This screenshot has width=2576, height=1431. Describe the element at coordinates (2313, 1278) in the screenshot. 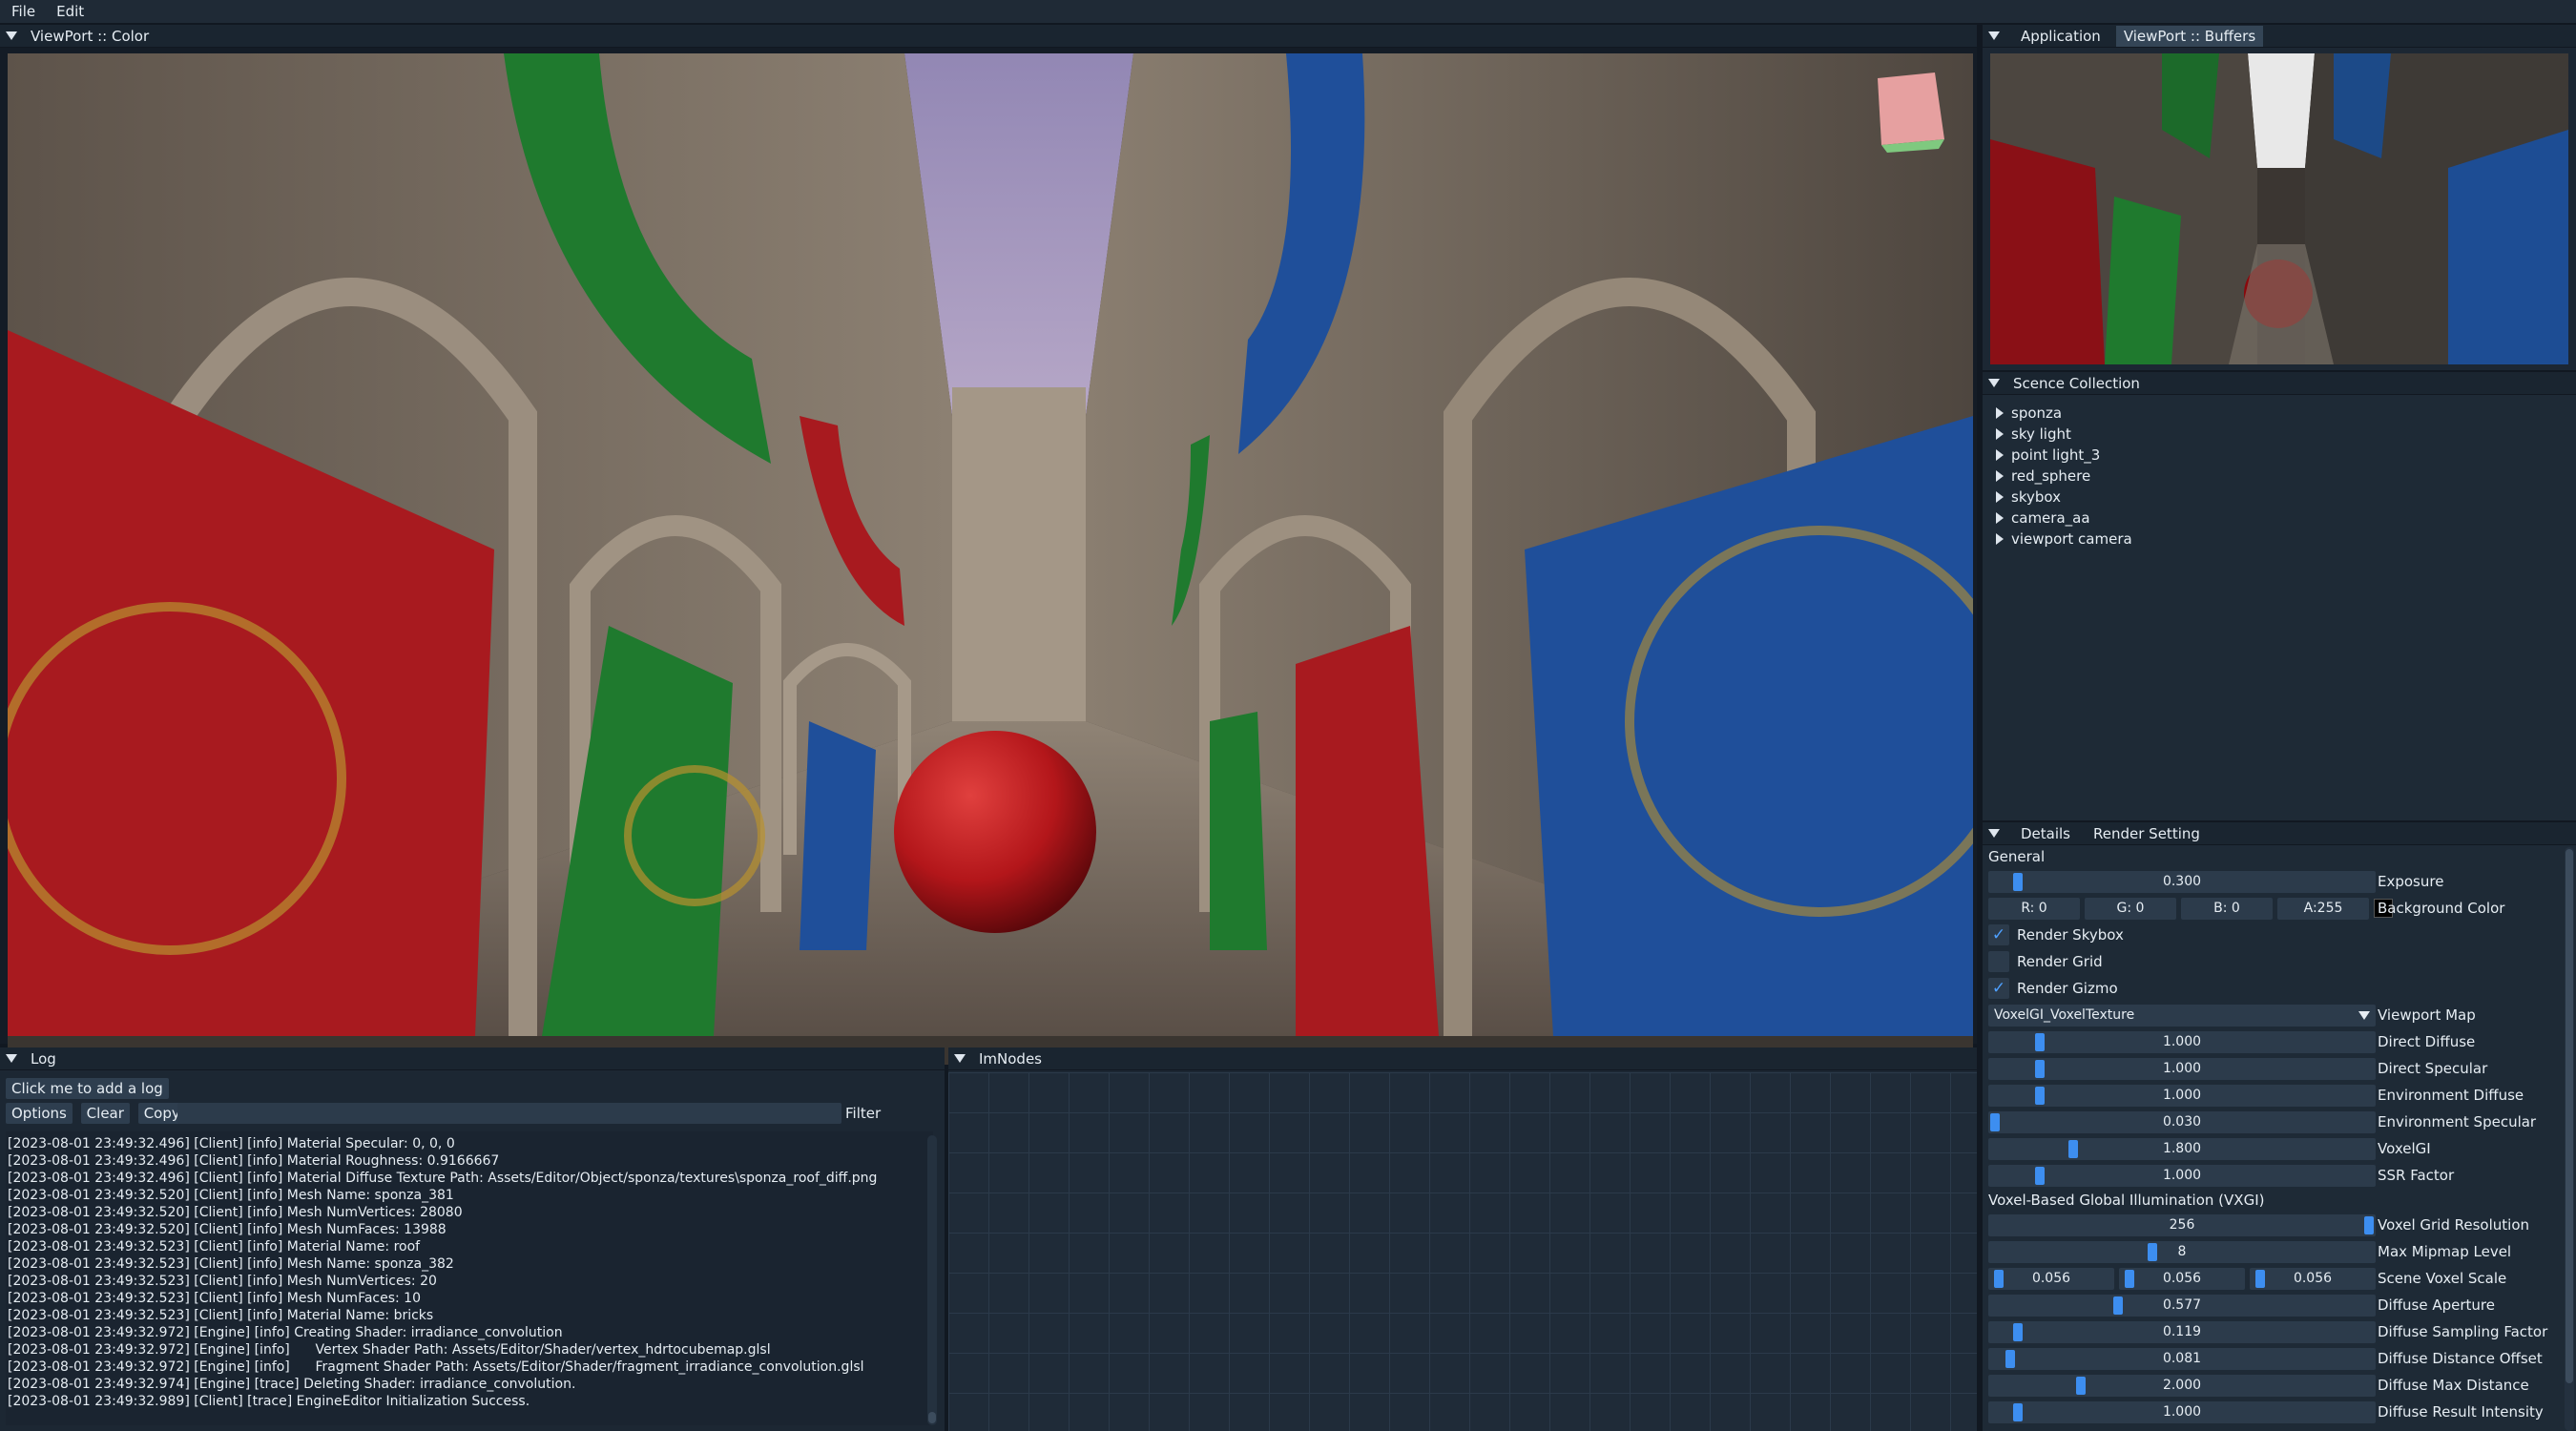

I see `voxel-scale-z: 0.056` at that location.